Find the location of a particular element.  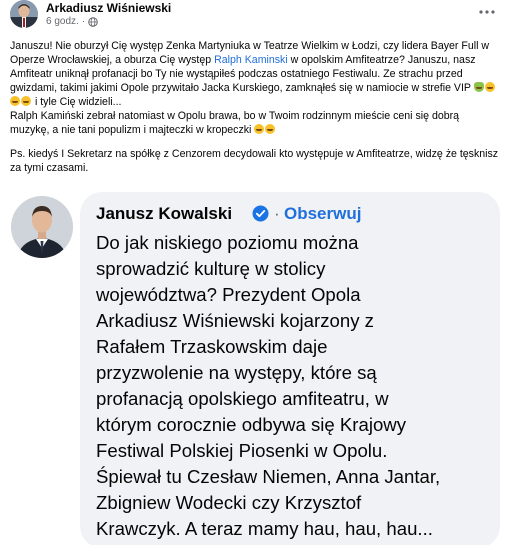

tagged-person-link: Ralph Kaminski is located at coordinates (251, 60).